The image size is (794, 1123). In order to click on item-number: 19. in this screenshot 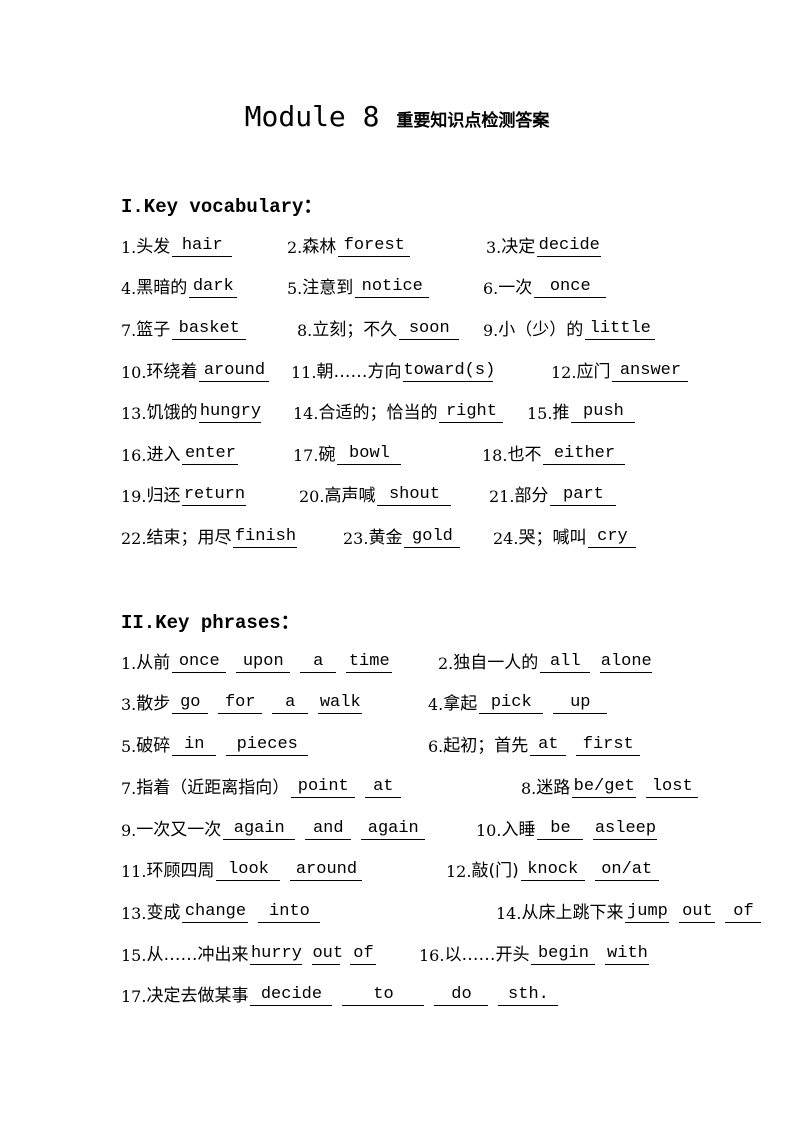, I will do `click(134, 496)`.